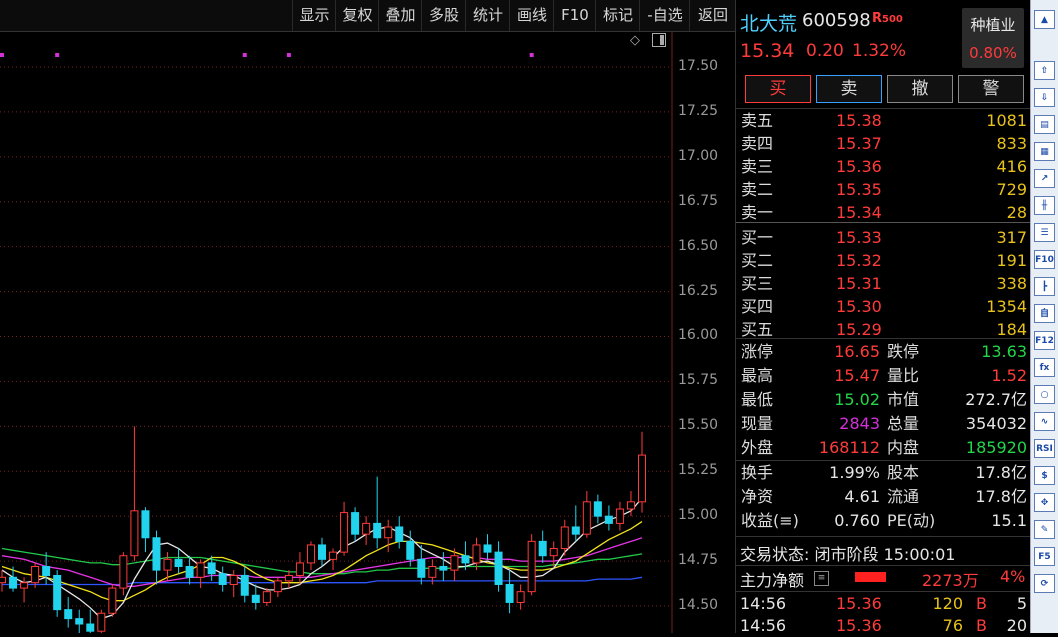  Describe the element at coordinates (664, 15) in the screenshot. I see `toolbar-watchlist-button: -自选` at that location.